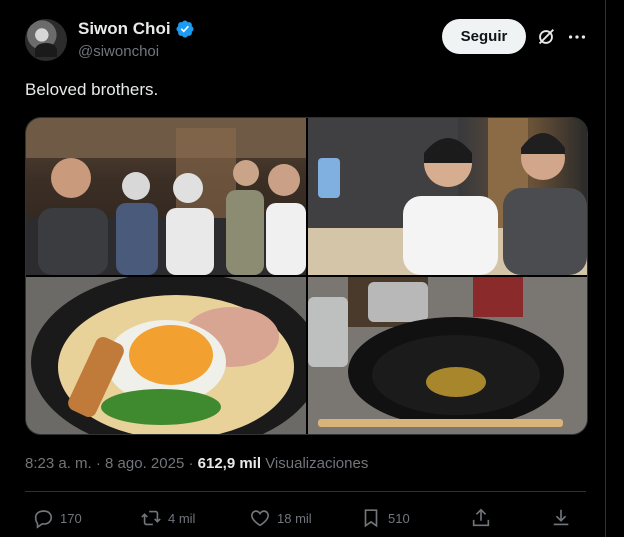 The height and width of the screenshot is (537, 624). Describe the element at coordinates (577, 37) in the screenshot. I see `more-options-icon` at that location.